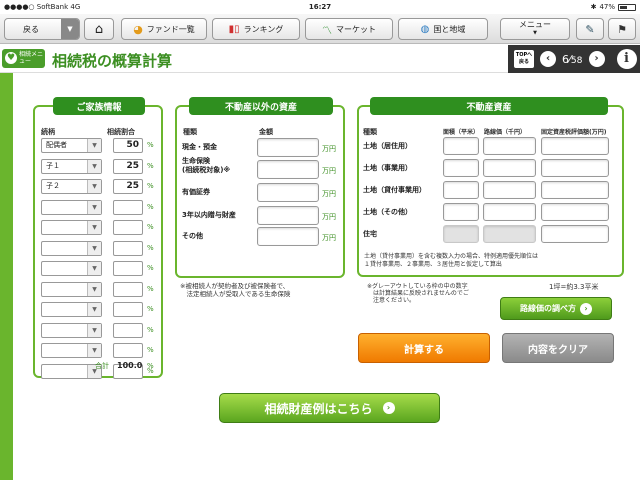  I want to click on fund-list-button: ◕ ファンド一覧, so click(164, 29).